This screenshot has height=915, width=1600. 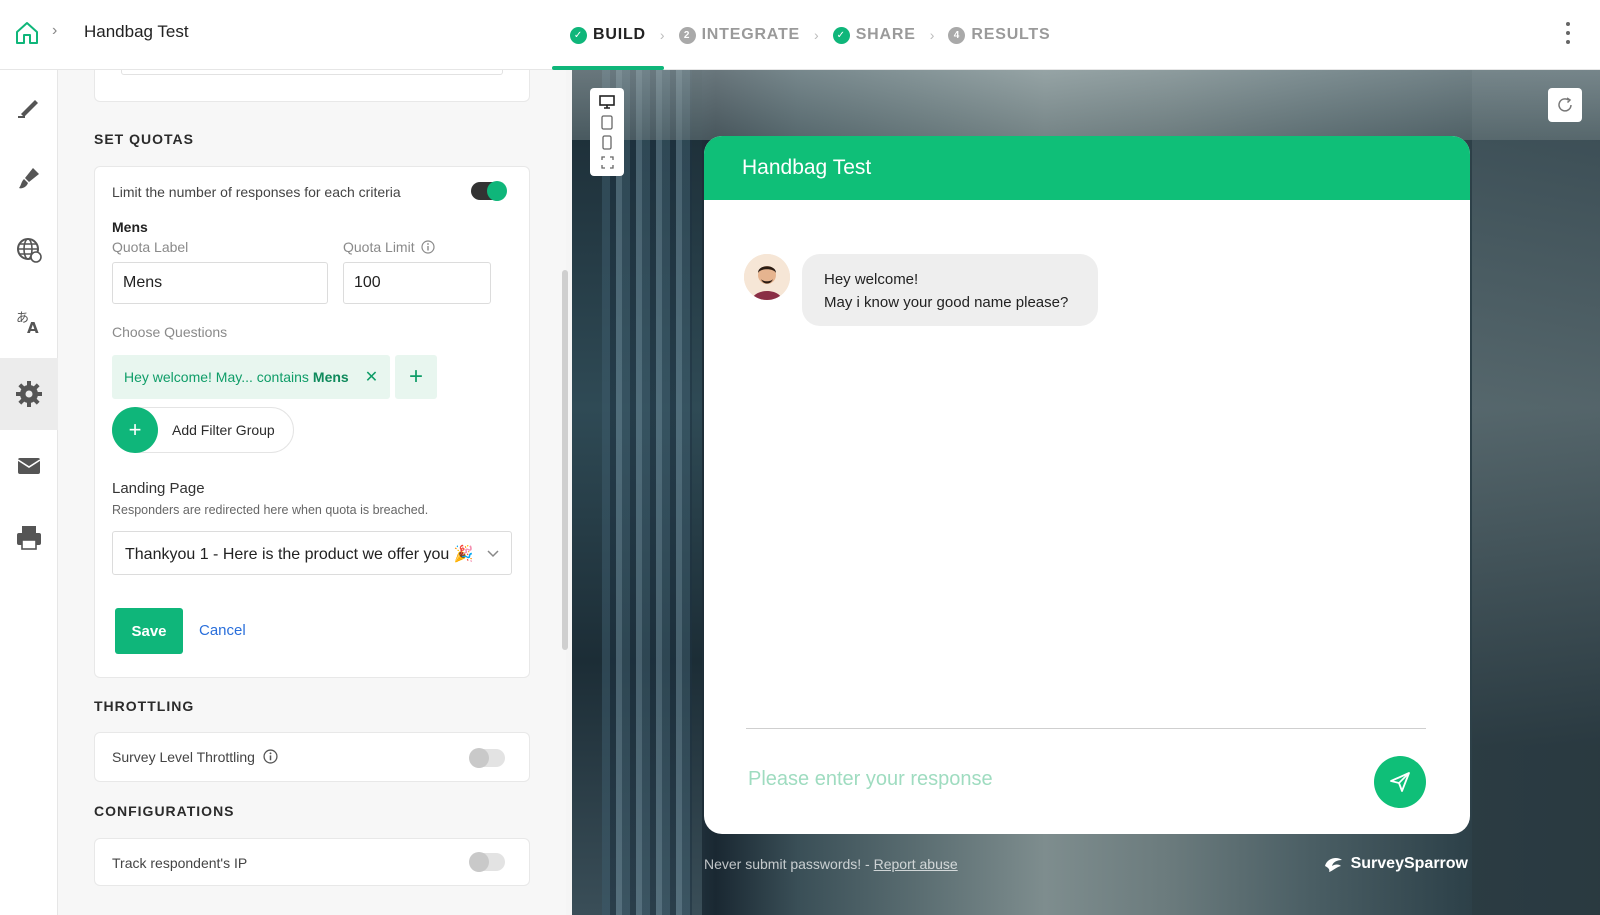 I want to click on translate-icon: あA, so click(x=27, y=324).